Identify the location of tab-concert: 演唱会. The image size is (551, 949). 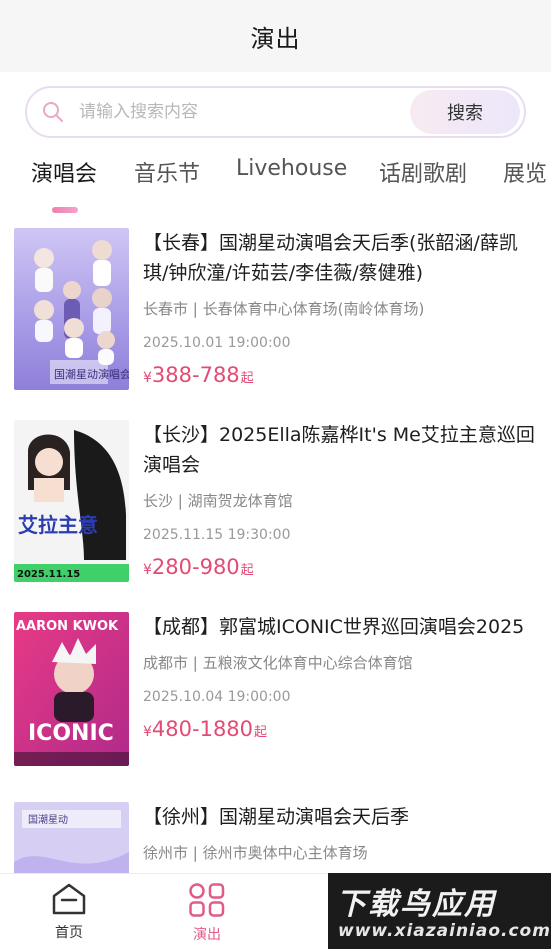
(64, 172).